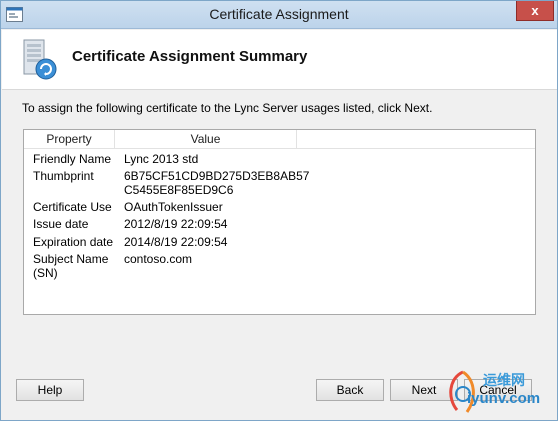  What do you see at coordinates (69, 139) in the screenshot?
I see `column-header-property: Property` at bounding box center [69, 139].